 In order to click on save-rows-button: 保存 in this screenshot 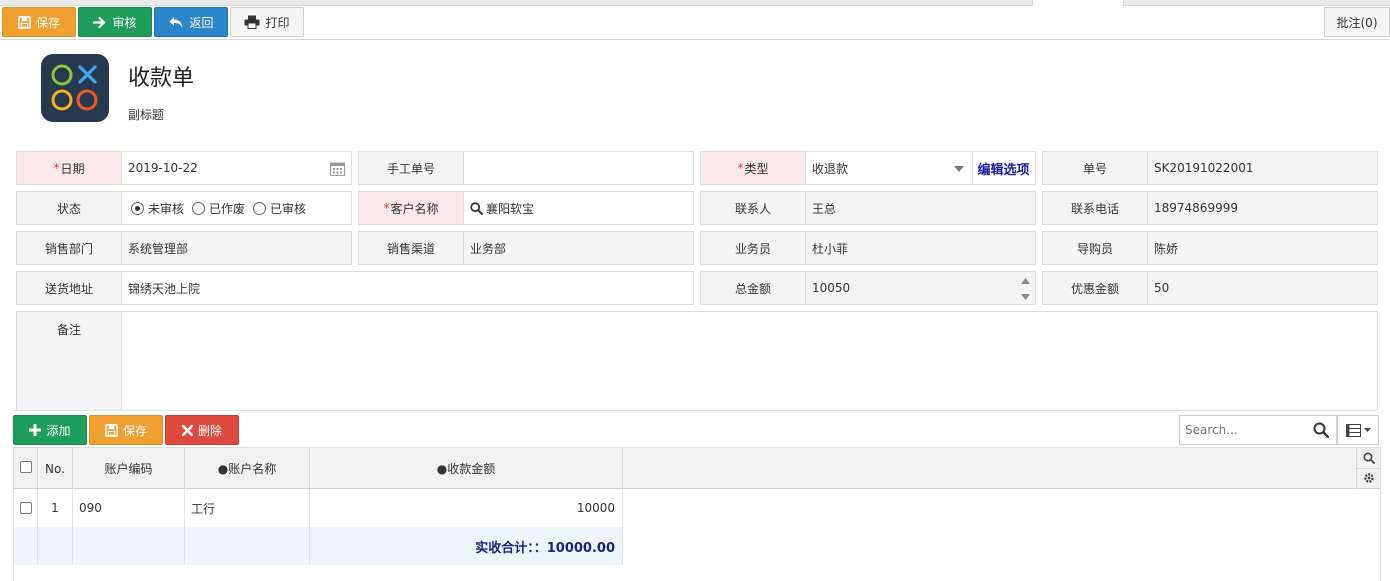, I will do `click(126, 430)`.